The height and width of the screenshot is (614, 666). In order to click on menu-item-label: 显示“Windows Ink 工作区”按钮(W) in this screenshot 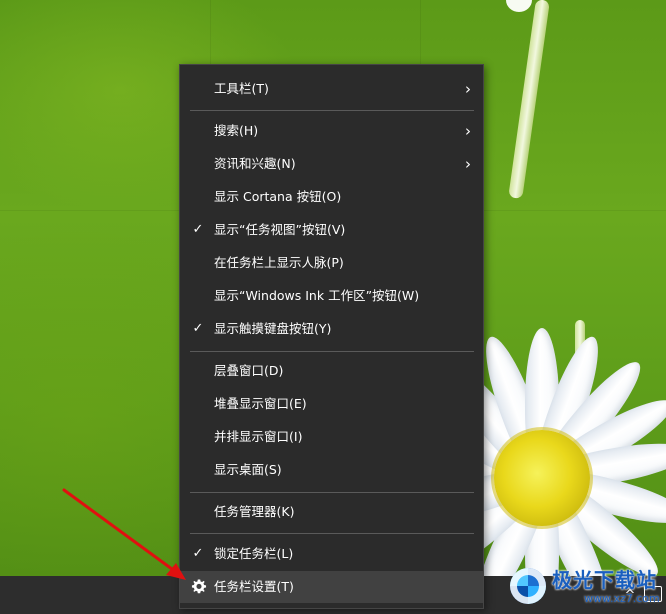, I will do `click(317, 295)`.